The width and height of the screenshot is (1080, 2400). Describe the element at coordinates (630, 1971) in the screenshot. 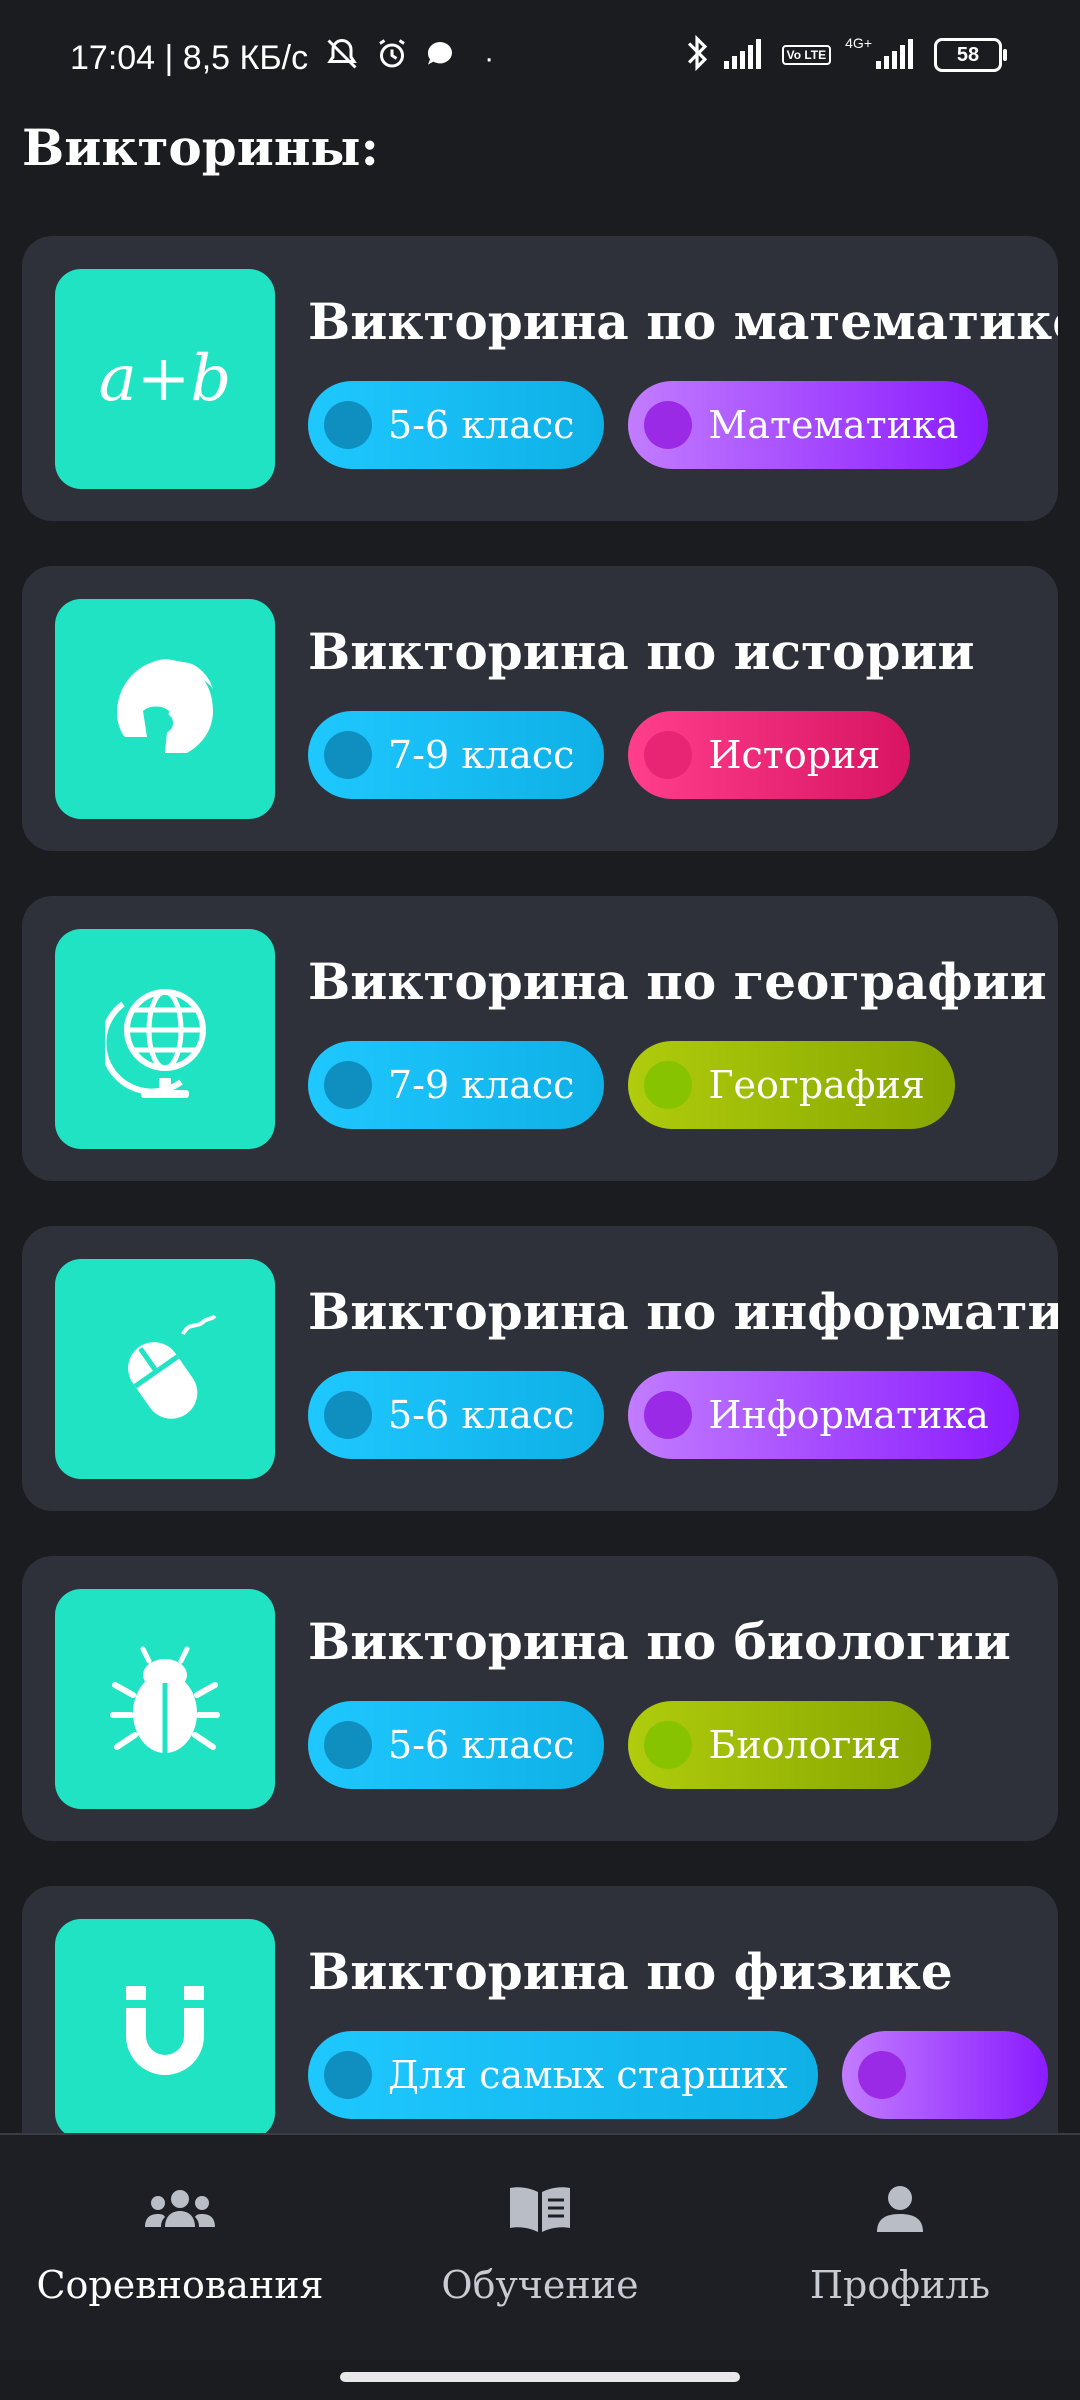

I see `quiz-title: Викторина по физике` at that location.